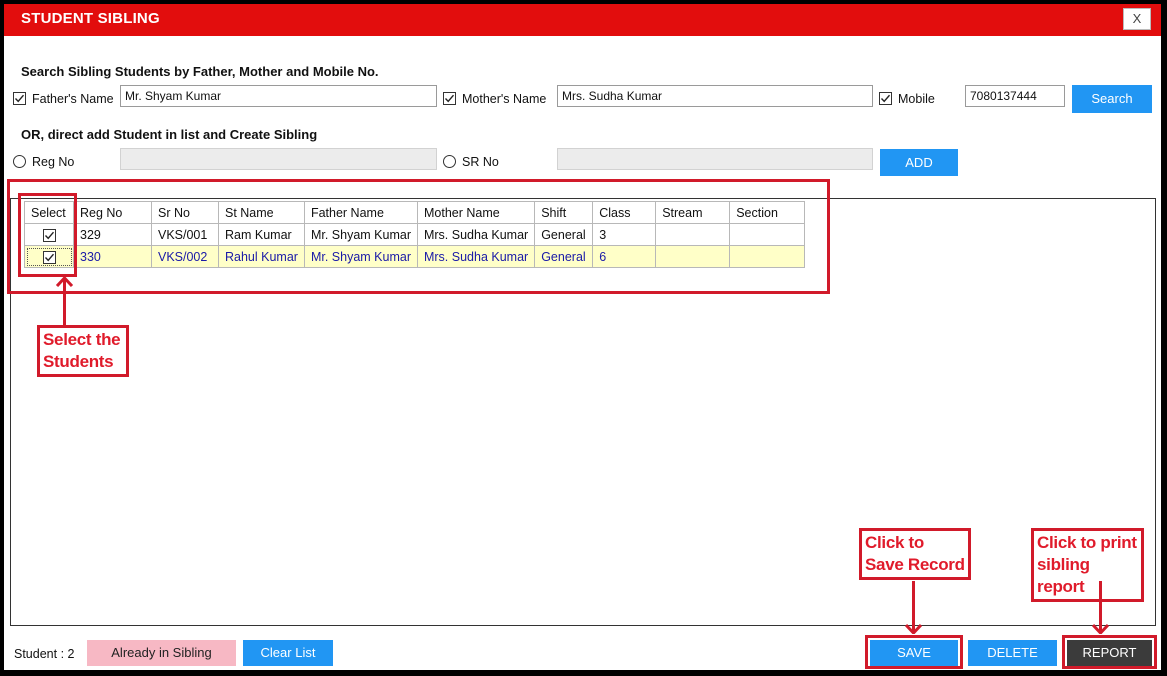  Describe the element at coordinates (919, 162) in the screenshot. I see `add-button: ADD` at that location.